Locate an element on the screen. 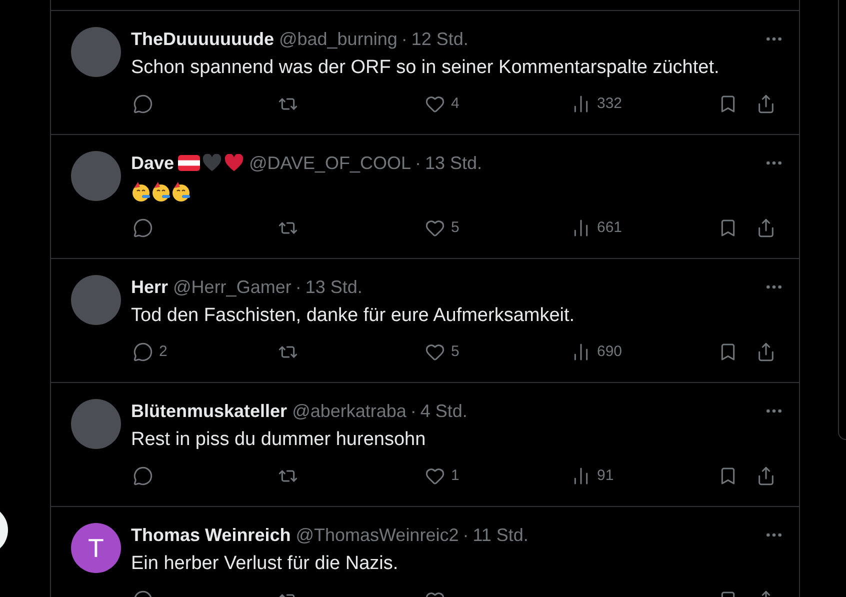 This screenshot has height=597, width=846. author-handle: @DAVE_OF_COOL is located at coordinates (330, 163).